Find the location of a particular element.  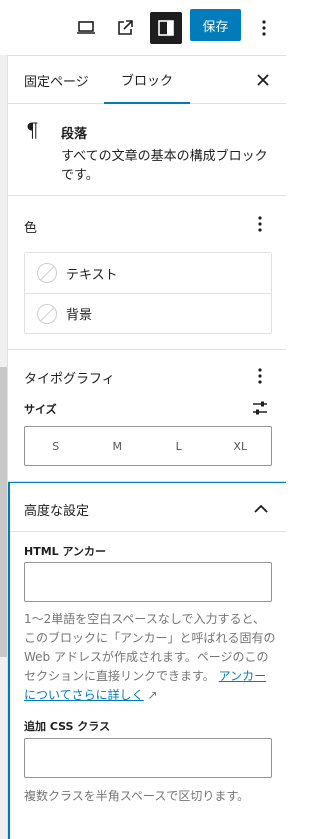

external-link-icon: ↗ is located at coordinates (152, 695).